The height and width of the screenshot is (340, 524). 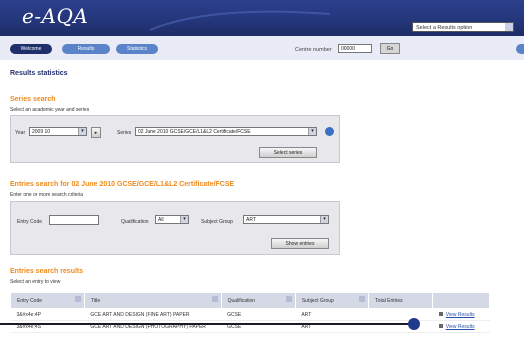 What do you see at coordinates (47, 314) in the screenshot?
I see `cell-entry-code: 3&#x4e;4P` at bounding box center [47, 314].